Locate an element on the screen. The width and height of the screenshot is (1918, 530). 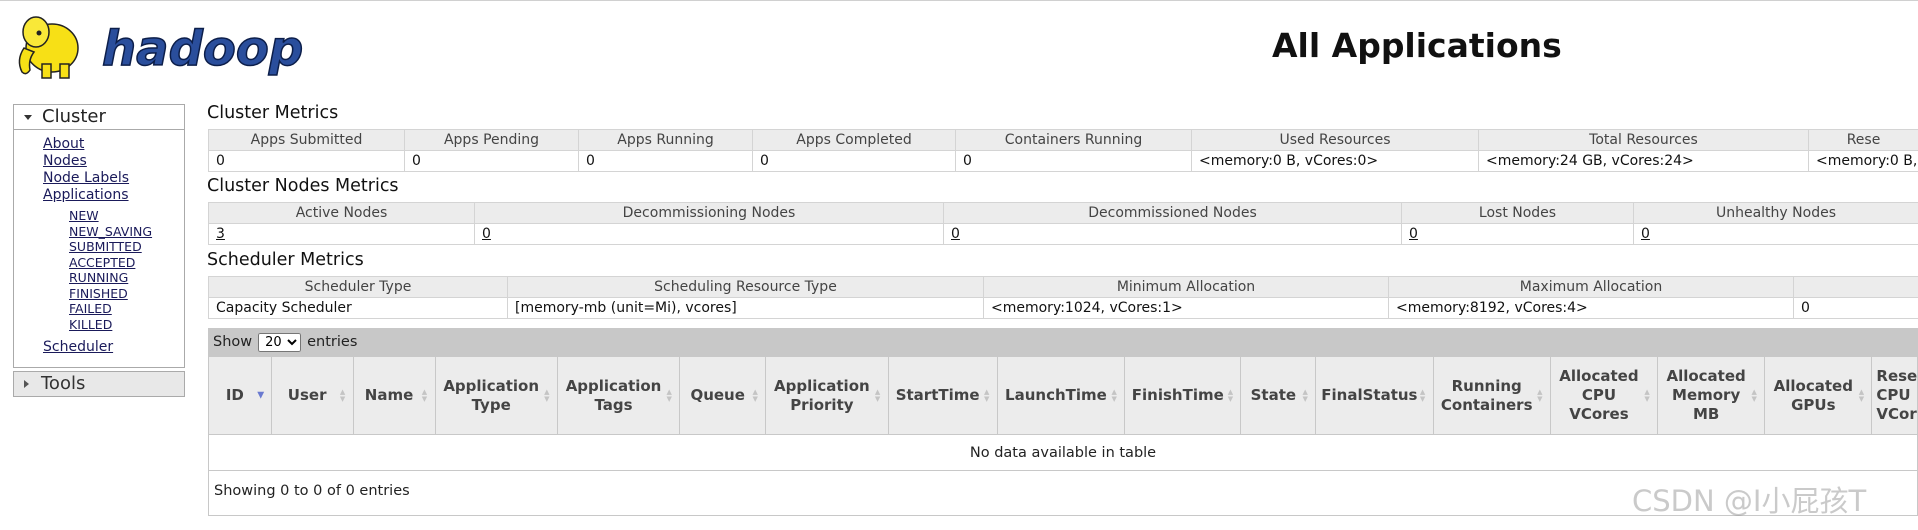
column-header-state: State ▲ ▼ is located at coordinates (1278, 395).